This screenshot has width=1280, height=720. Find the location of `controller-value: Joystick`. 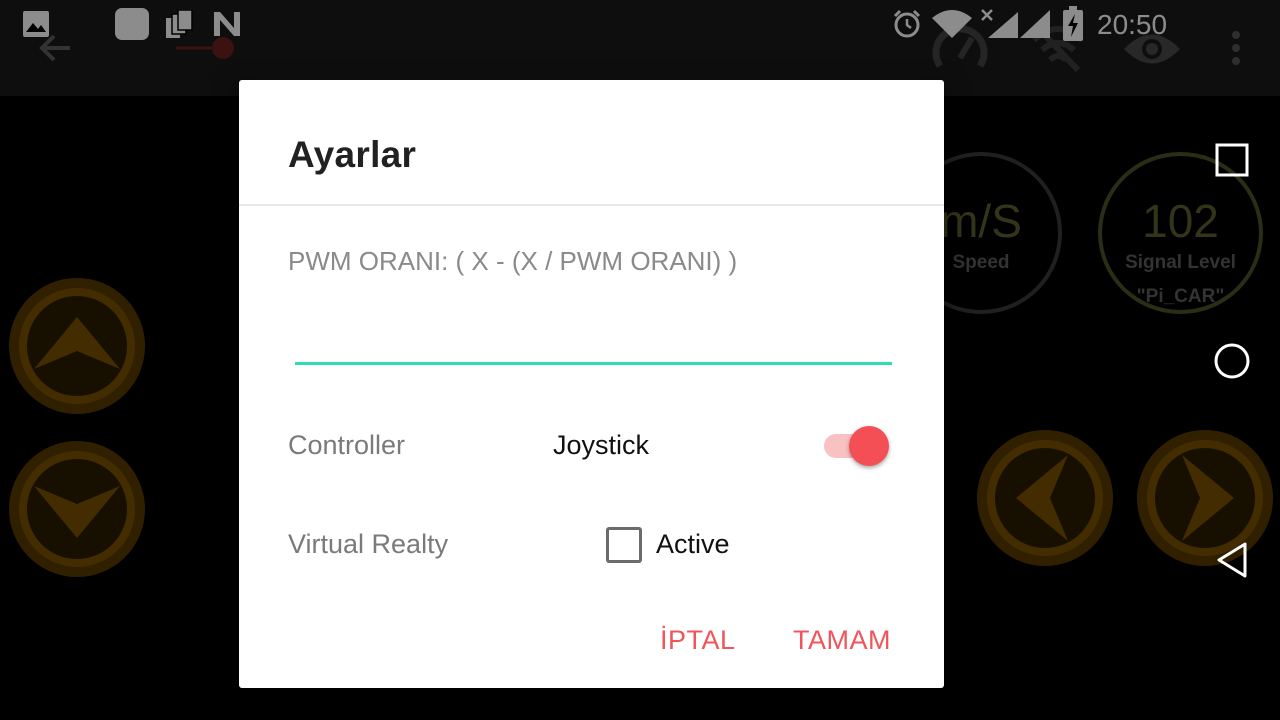

controller-value: Joystick is located at coordinates (601, 445).